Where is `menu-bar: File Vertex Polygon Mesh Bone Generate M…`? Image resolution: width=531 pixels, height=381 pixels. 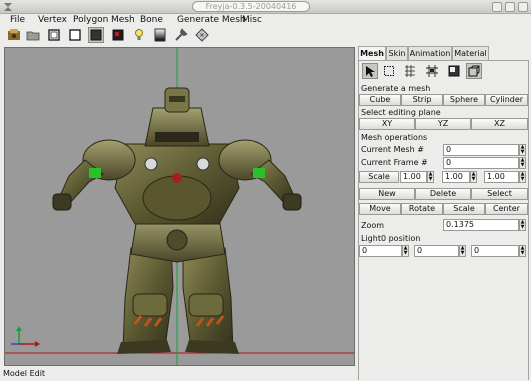 menu-bar: File Vertex Polygon Mesh Bone Generate M… is located at coordinates (265, 20).